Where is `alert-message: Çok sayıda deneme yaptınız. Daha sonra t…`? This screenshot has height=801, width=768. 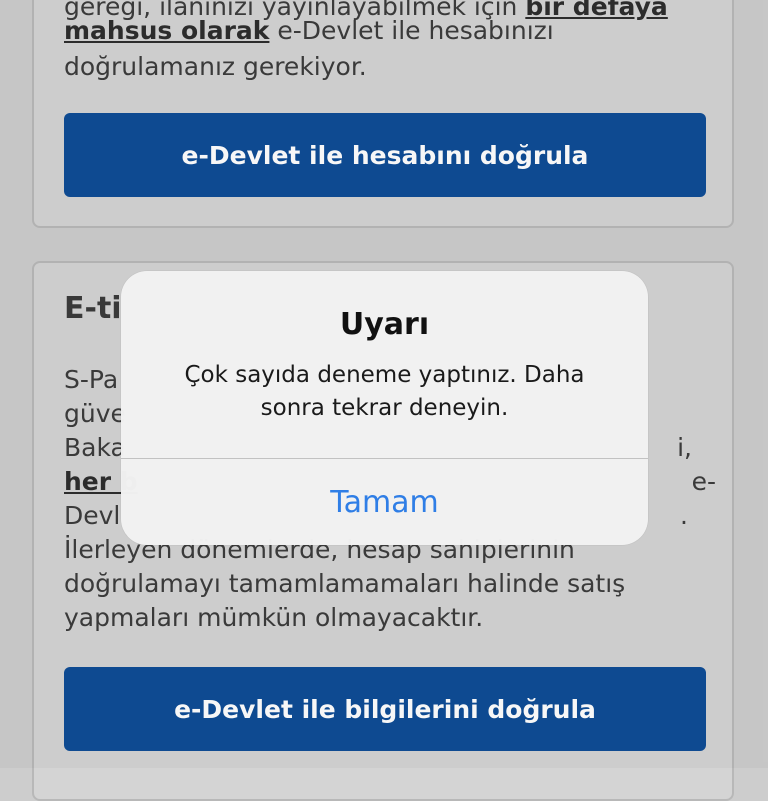
alert-message: Çok sayıda deneme yaptınız. Daha sonra t… is located at coordinates (384, 391).